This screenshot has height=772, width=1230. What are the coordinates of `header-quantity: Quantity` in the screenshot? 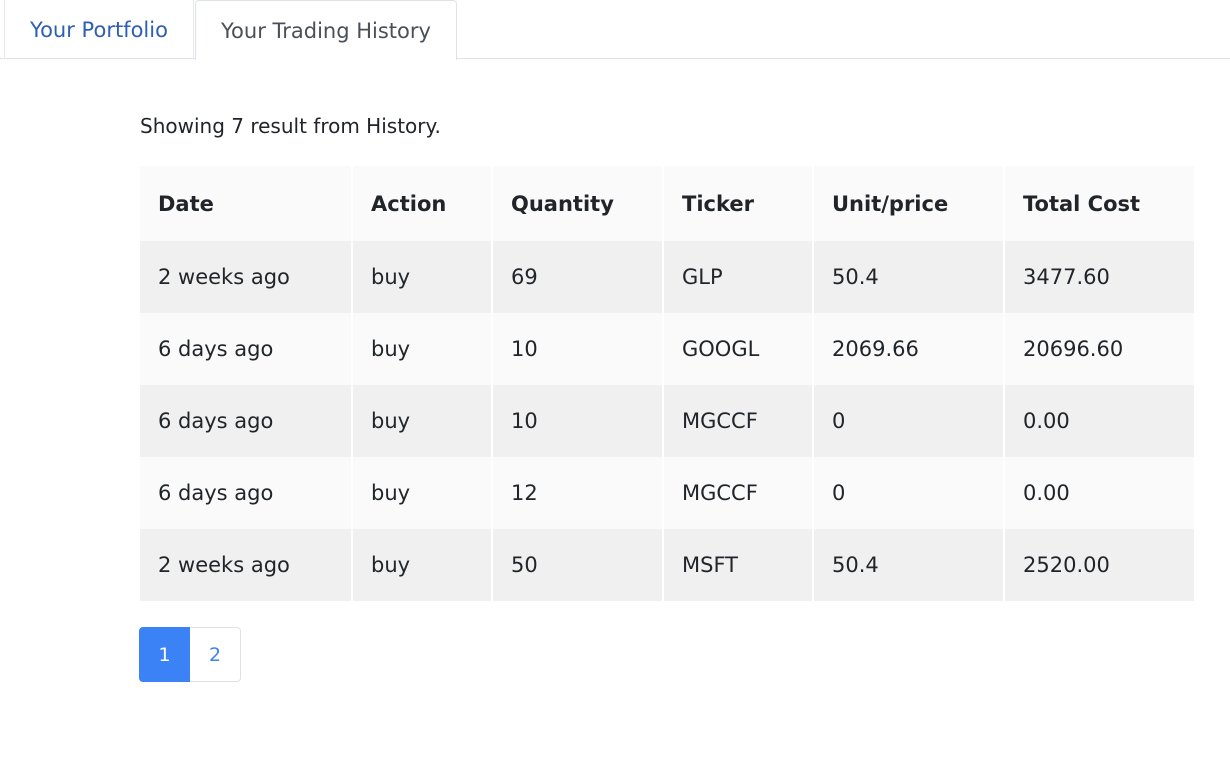 It's located at (578, 203).